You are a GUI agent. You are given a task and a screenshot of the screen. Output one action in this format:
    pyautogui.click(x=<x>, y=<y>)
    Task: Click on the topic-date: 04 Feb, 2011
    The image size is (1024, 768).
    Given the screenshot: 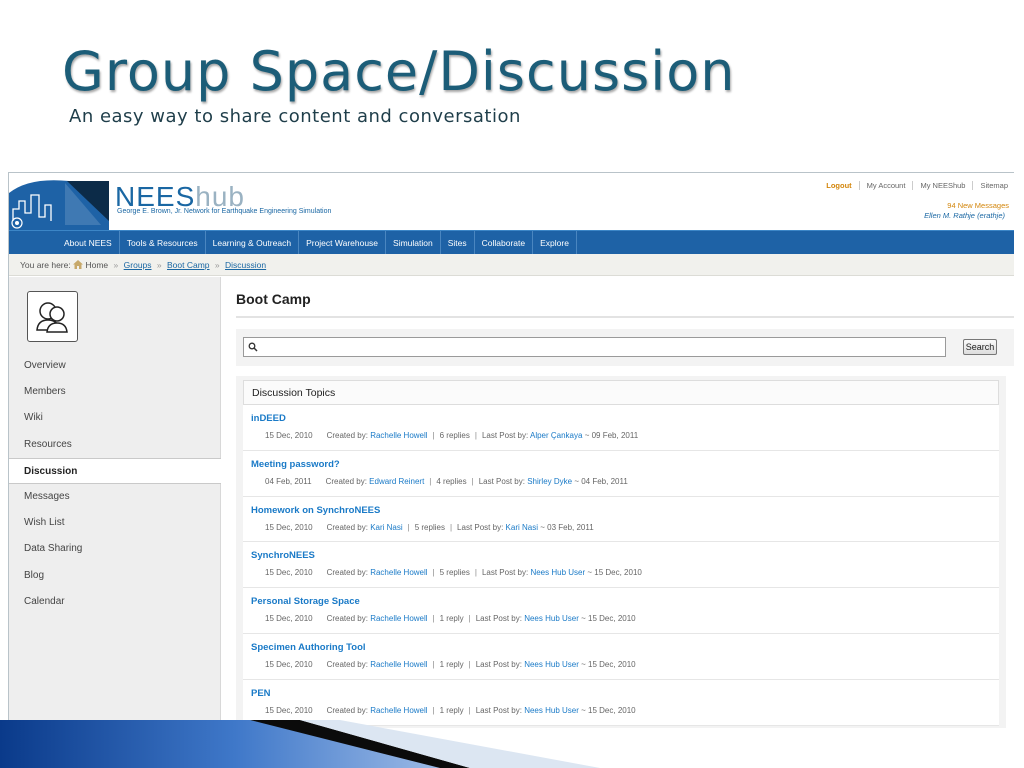 What is the action you would take?
    pyautogui.click(x=288, y=481)
    